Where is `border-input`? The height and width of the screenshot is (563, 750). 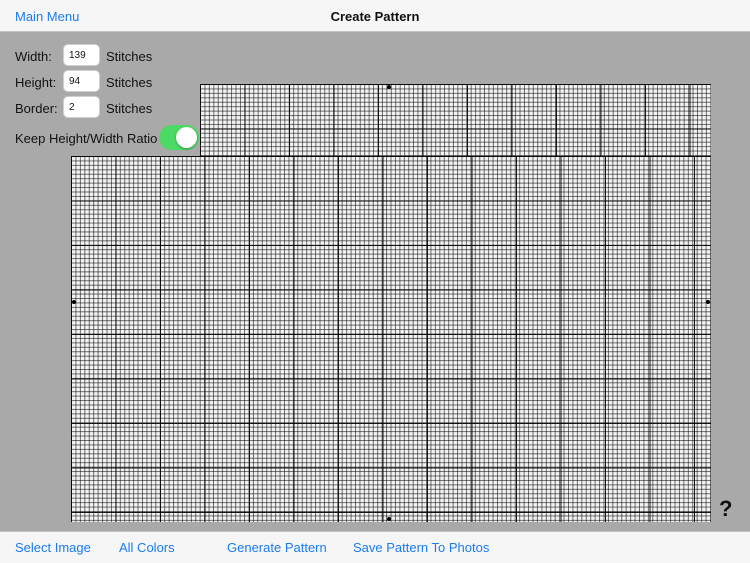
border-input is located at coordinates (81, 107).